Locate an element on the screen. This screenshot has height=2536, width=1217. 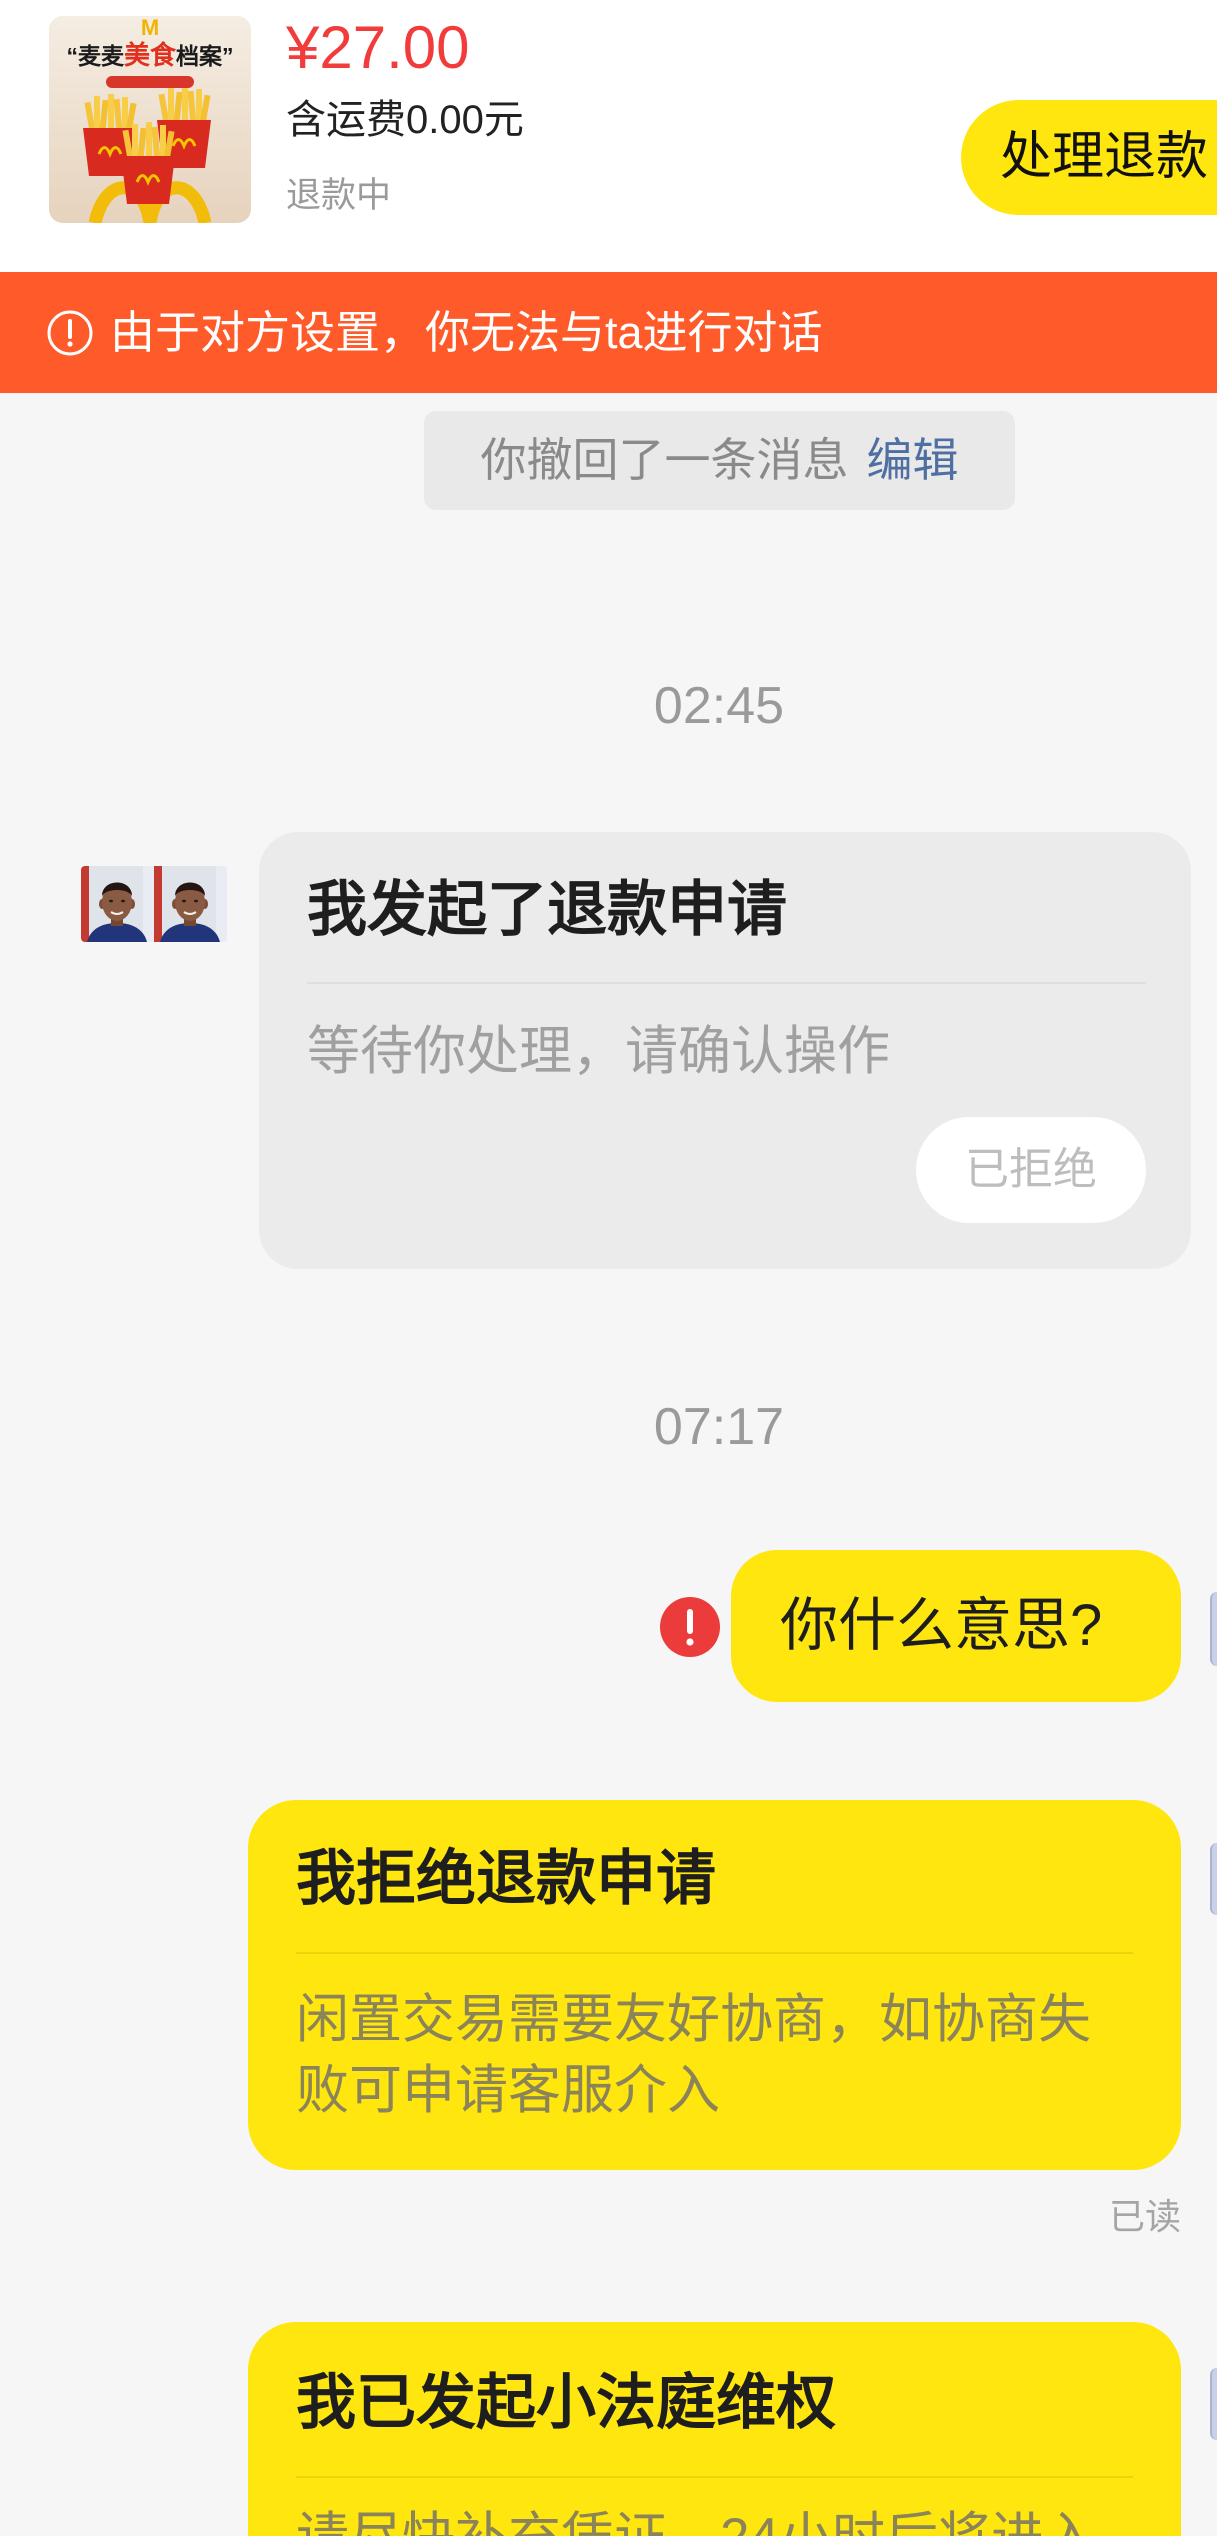
error-icon is located at coordinates (690, 1627).